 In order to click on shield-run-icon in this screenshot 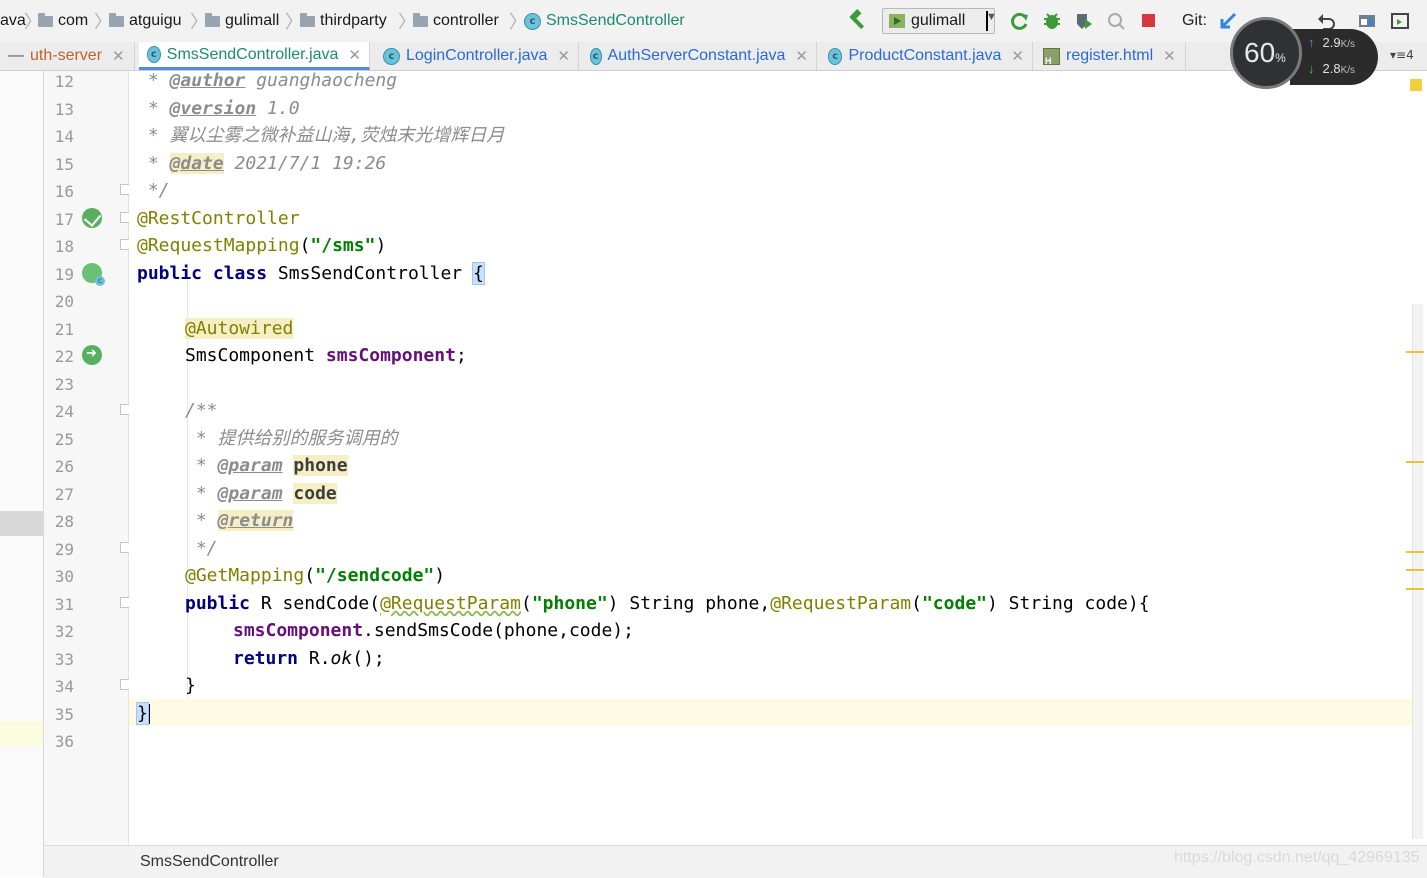, I will do `click(1084, 21)`.